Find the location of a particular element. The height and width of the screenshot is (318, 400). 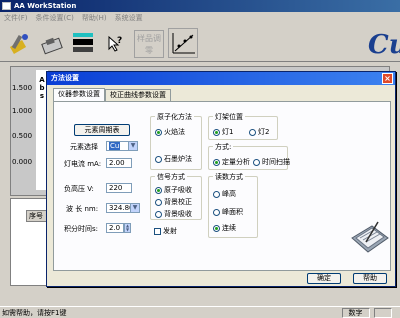

signal-absorption-radio: 原子吸收 is located at coordinates (173, 190).